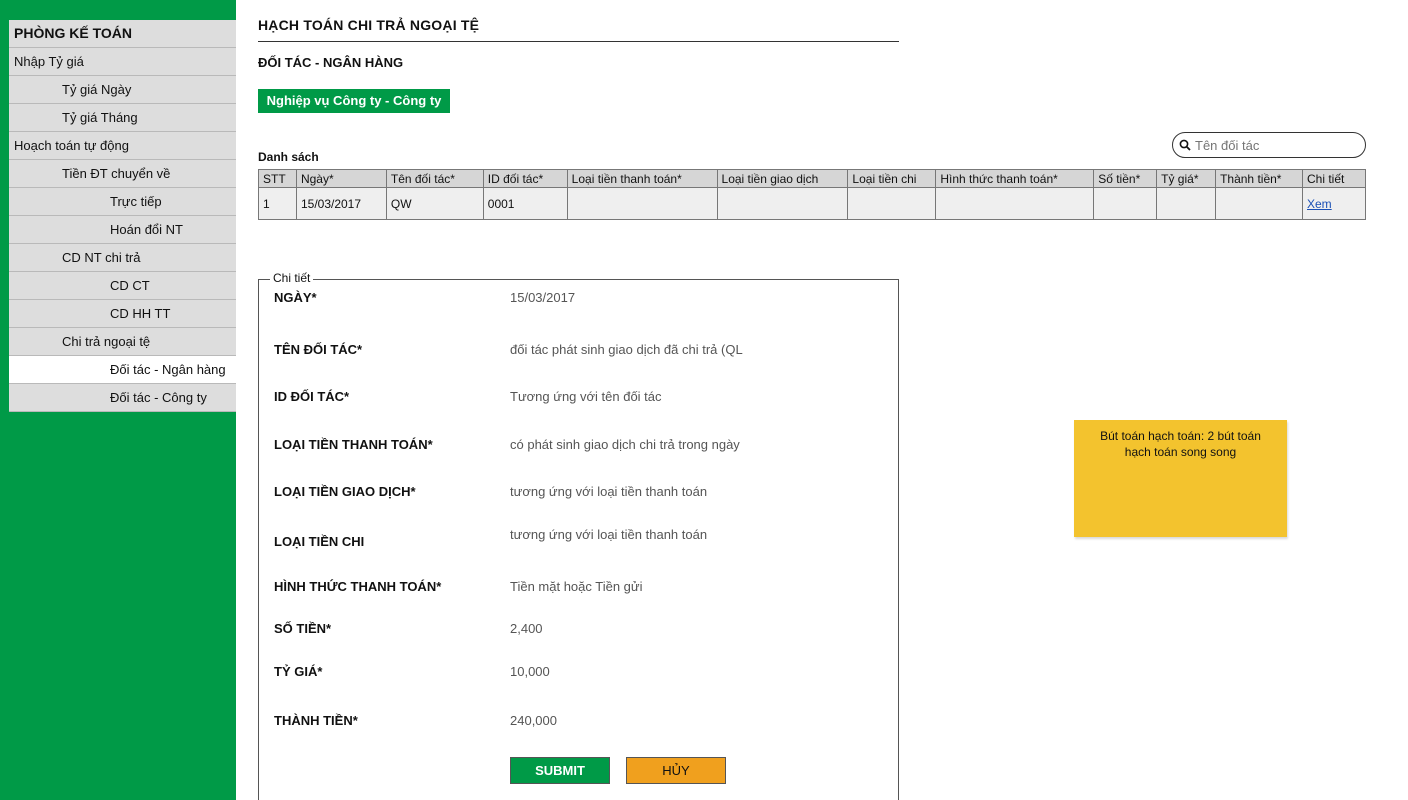 This screenshot has height=800, width=1408. Describe the element at coordinates (122, 258) in the screenshot. I see `sidebar-item-cd-nt-chi-tra: CD NT chi trả` at that location.